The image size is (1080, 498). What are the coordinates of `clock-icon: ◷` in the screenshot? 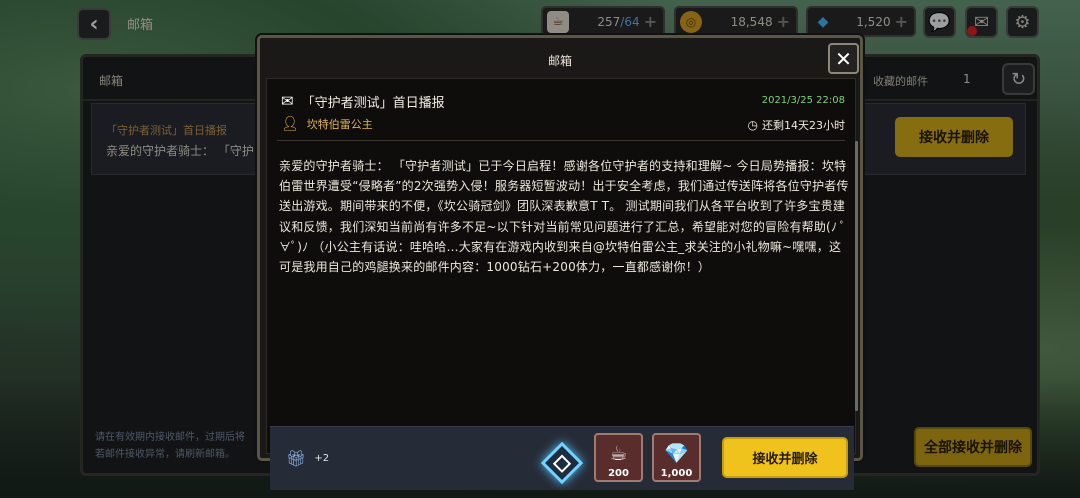 It's located at (752, 125).